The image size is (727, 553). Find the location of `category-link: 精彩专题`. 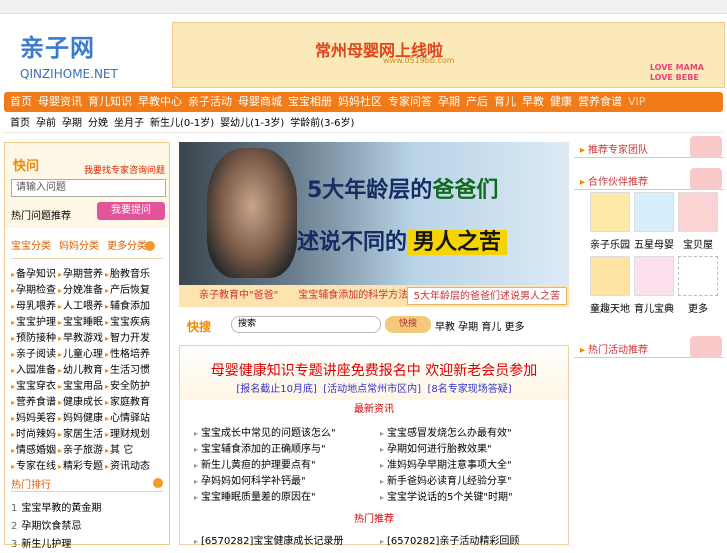

category-link: 精彩专题 is located at coordinates (81, 464).